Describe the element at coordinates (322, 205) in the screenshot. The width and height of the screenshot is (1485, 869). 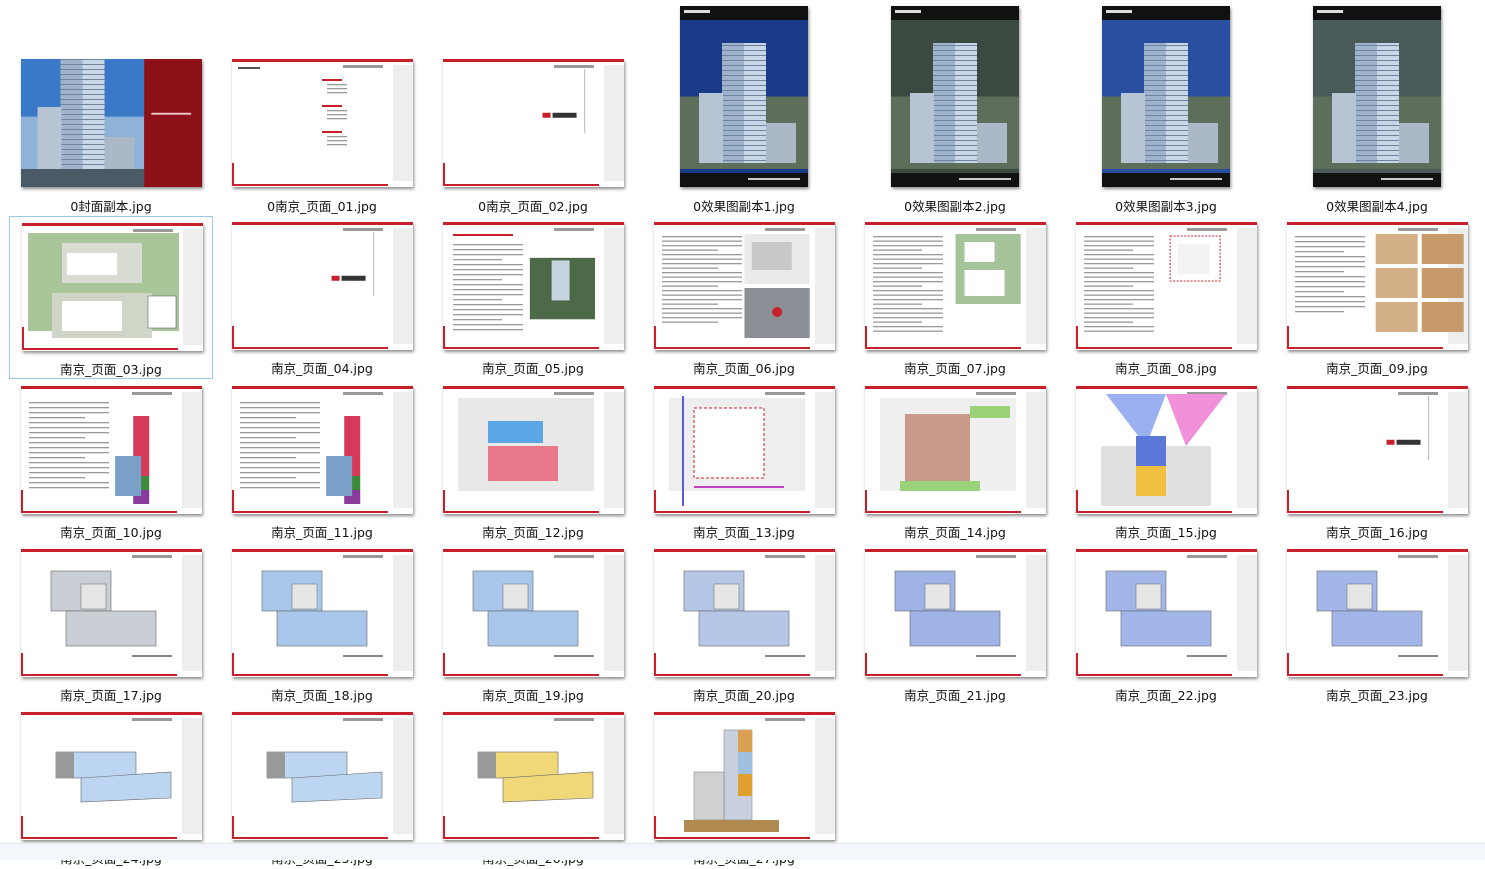
I see `file-name-label: 0南京_页面_01.jpg` at that location.